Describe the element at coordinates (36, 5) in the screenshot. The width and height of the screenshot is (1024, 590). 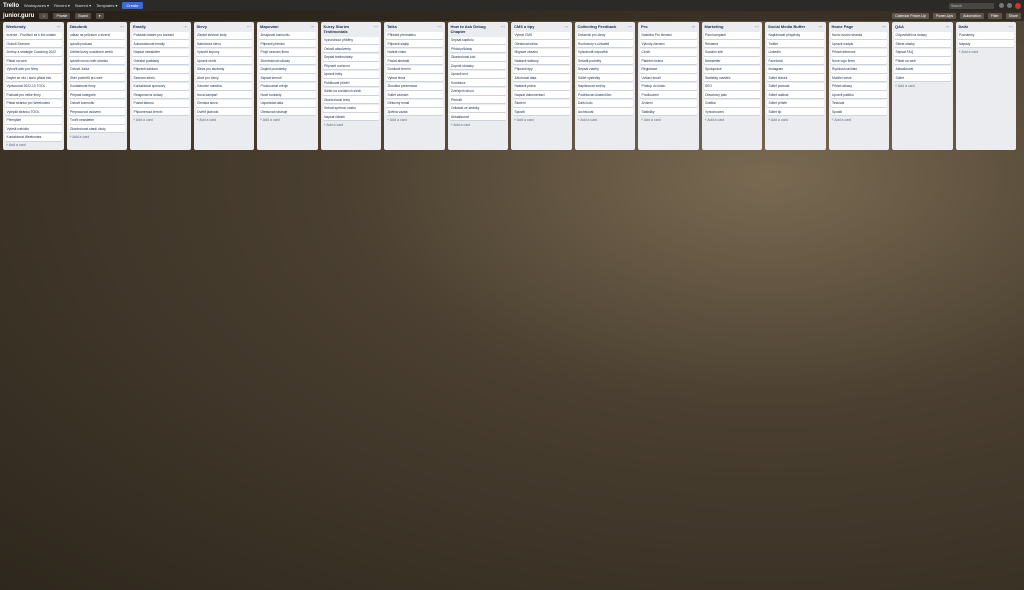
I see `menu-workspaces: Workspaces ▾` at that location.